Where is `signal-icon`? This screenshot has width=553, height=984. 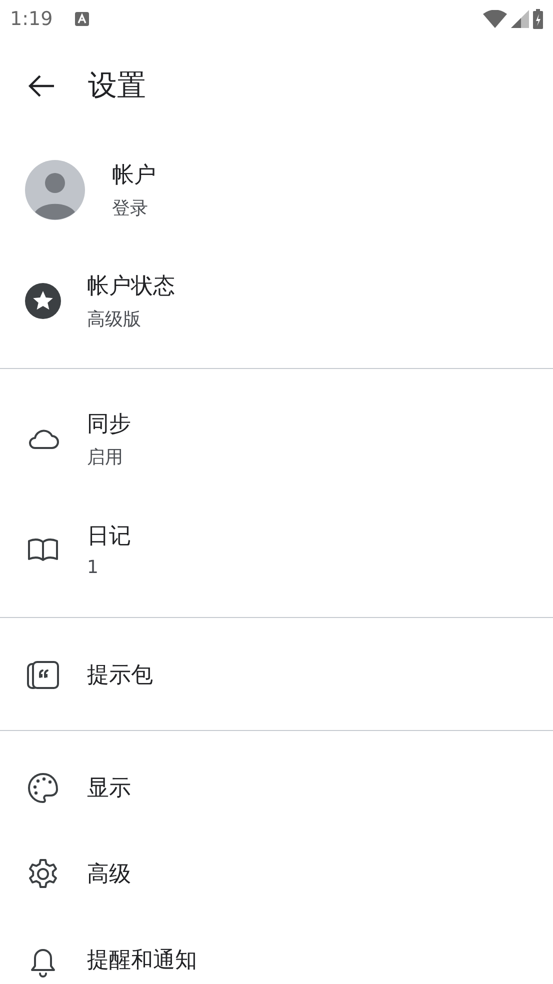 signal-icon is located at coordinates (520, 19).